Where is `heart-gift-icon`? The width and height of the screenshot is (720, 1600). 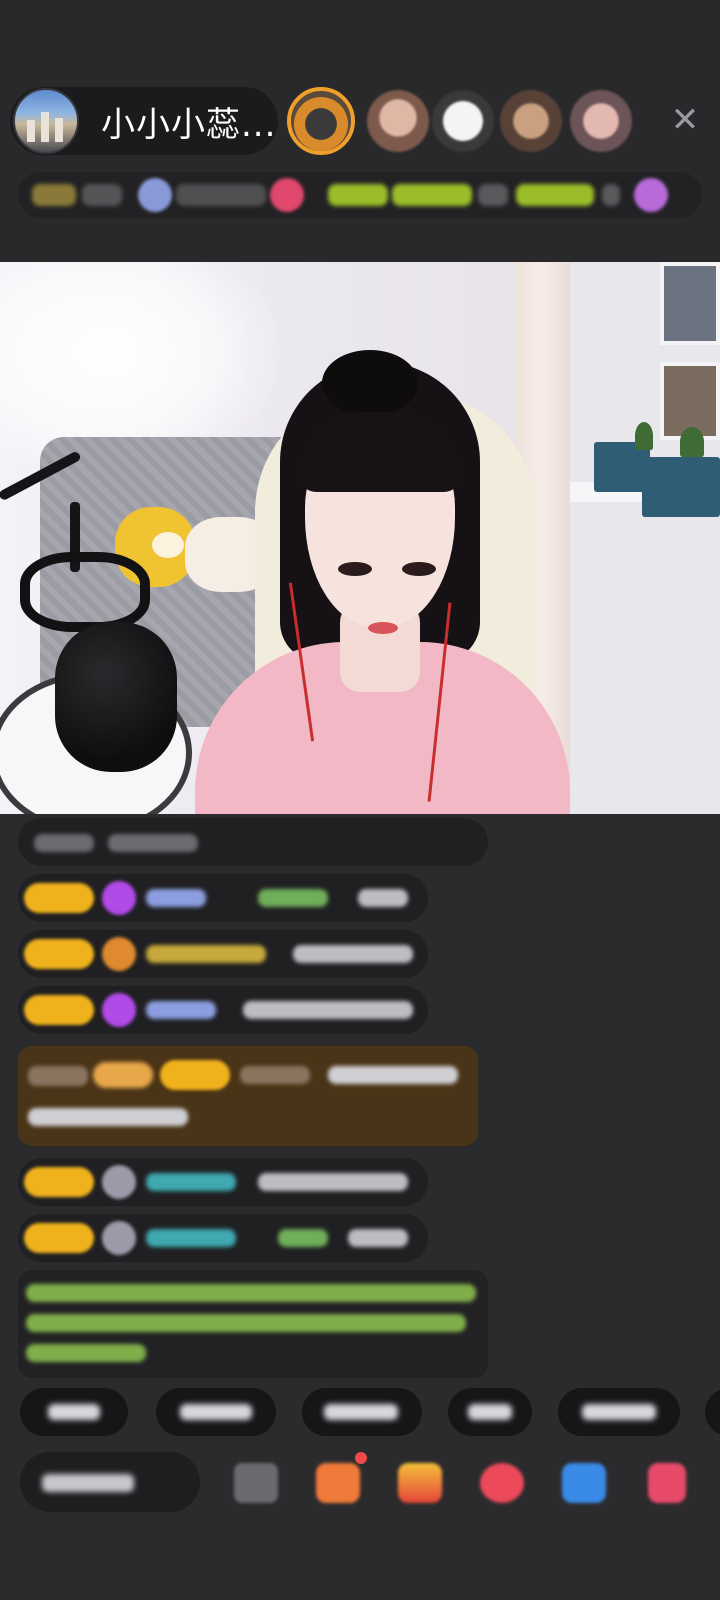 heart-gift-icon is located at coordinates (502, 1483).